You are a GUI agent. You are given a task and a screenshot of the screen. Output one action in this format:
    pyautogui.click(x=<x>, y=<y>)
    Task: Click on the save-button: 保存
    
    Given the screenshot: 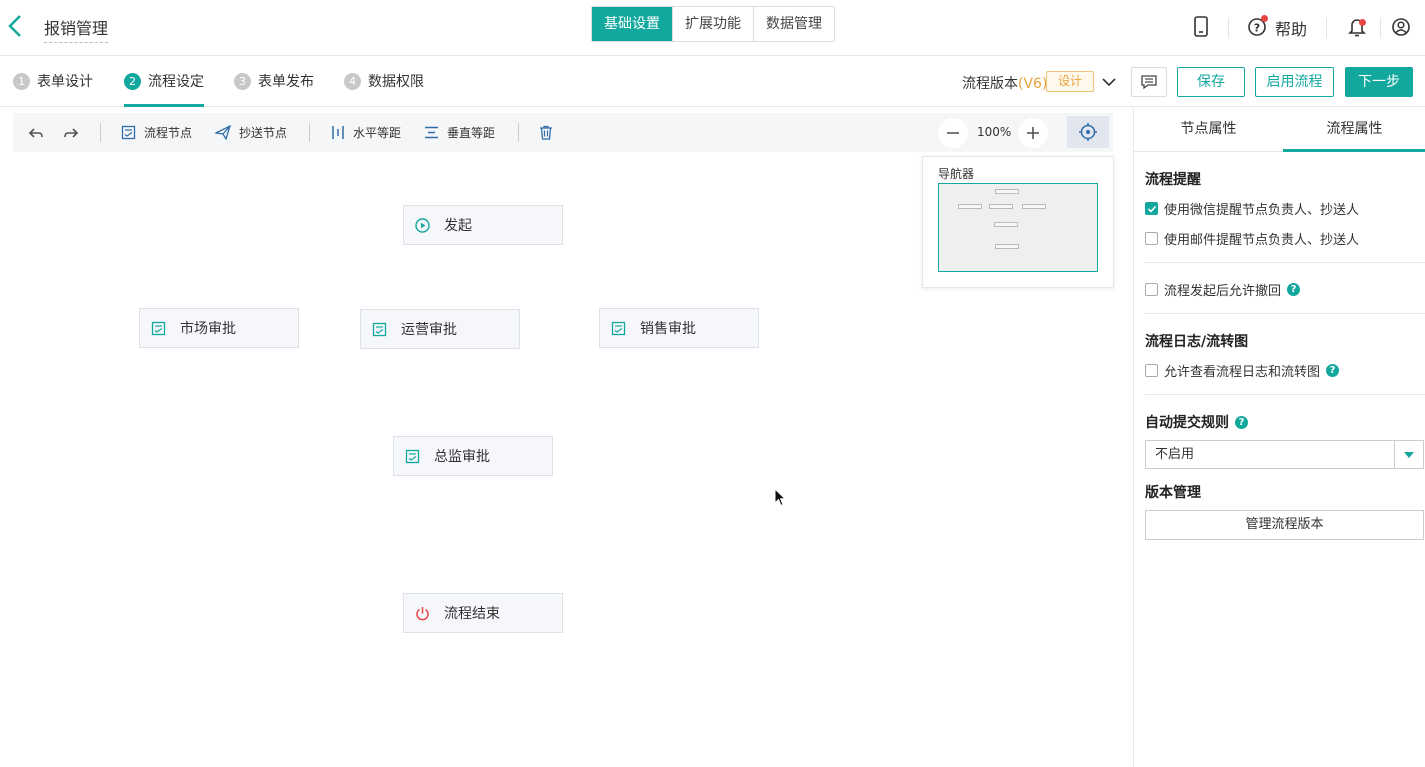 What is the action you would take?
    pyautogui.click(x=1211, y=82)
    